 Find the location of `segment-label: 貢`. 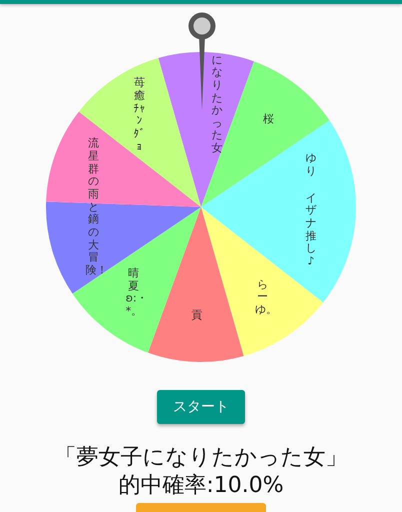

segment-label: 貢 is located at coordinates (197, 316).